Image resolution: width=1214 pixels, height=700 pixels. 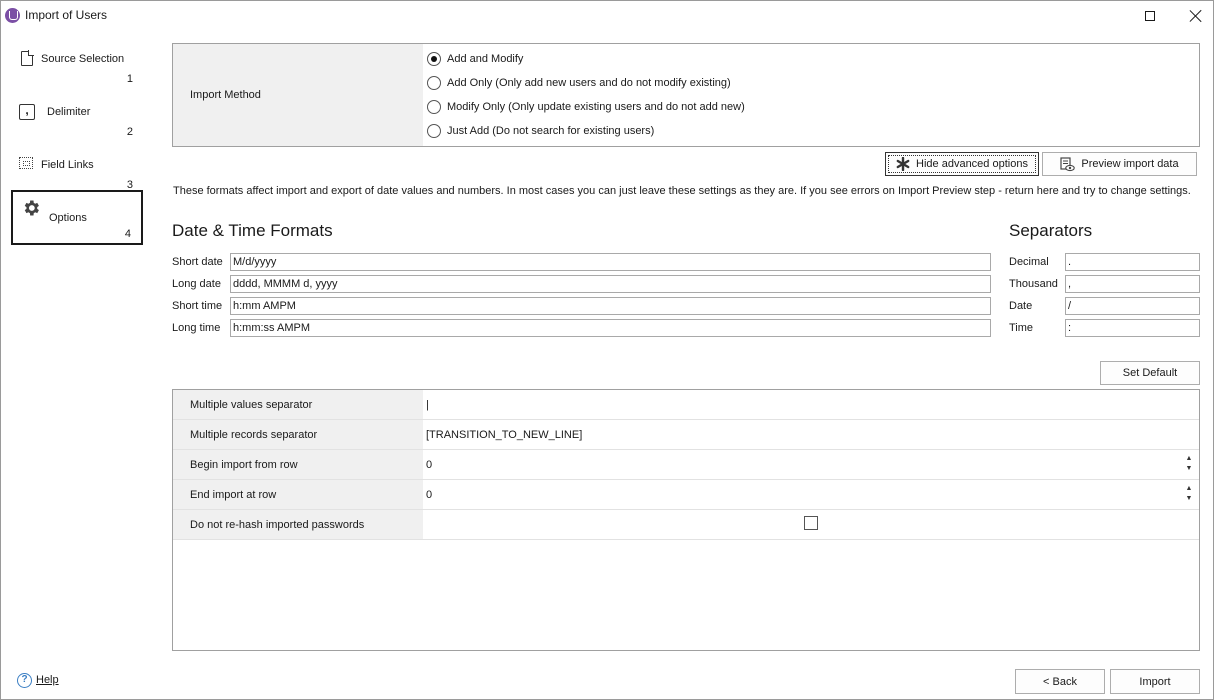 What do you see at coordinates (82, 59) in the screenshot?
I see `step-label: Source Selection` at bounding box center [82, 59].